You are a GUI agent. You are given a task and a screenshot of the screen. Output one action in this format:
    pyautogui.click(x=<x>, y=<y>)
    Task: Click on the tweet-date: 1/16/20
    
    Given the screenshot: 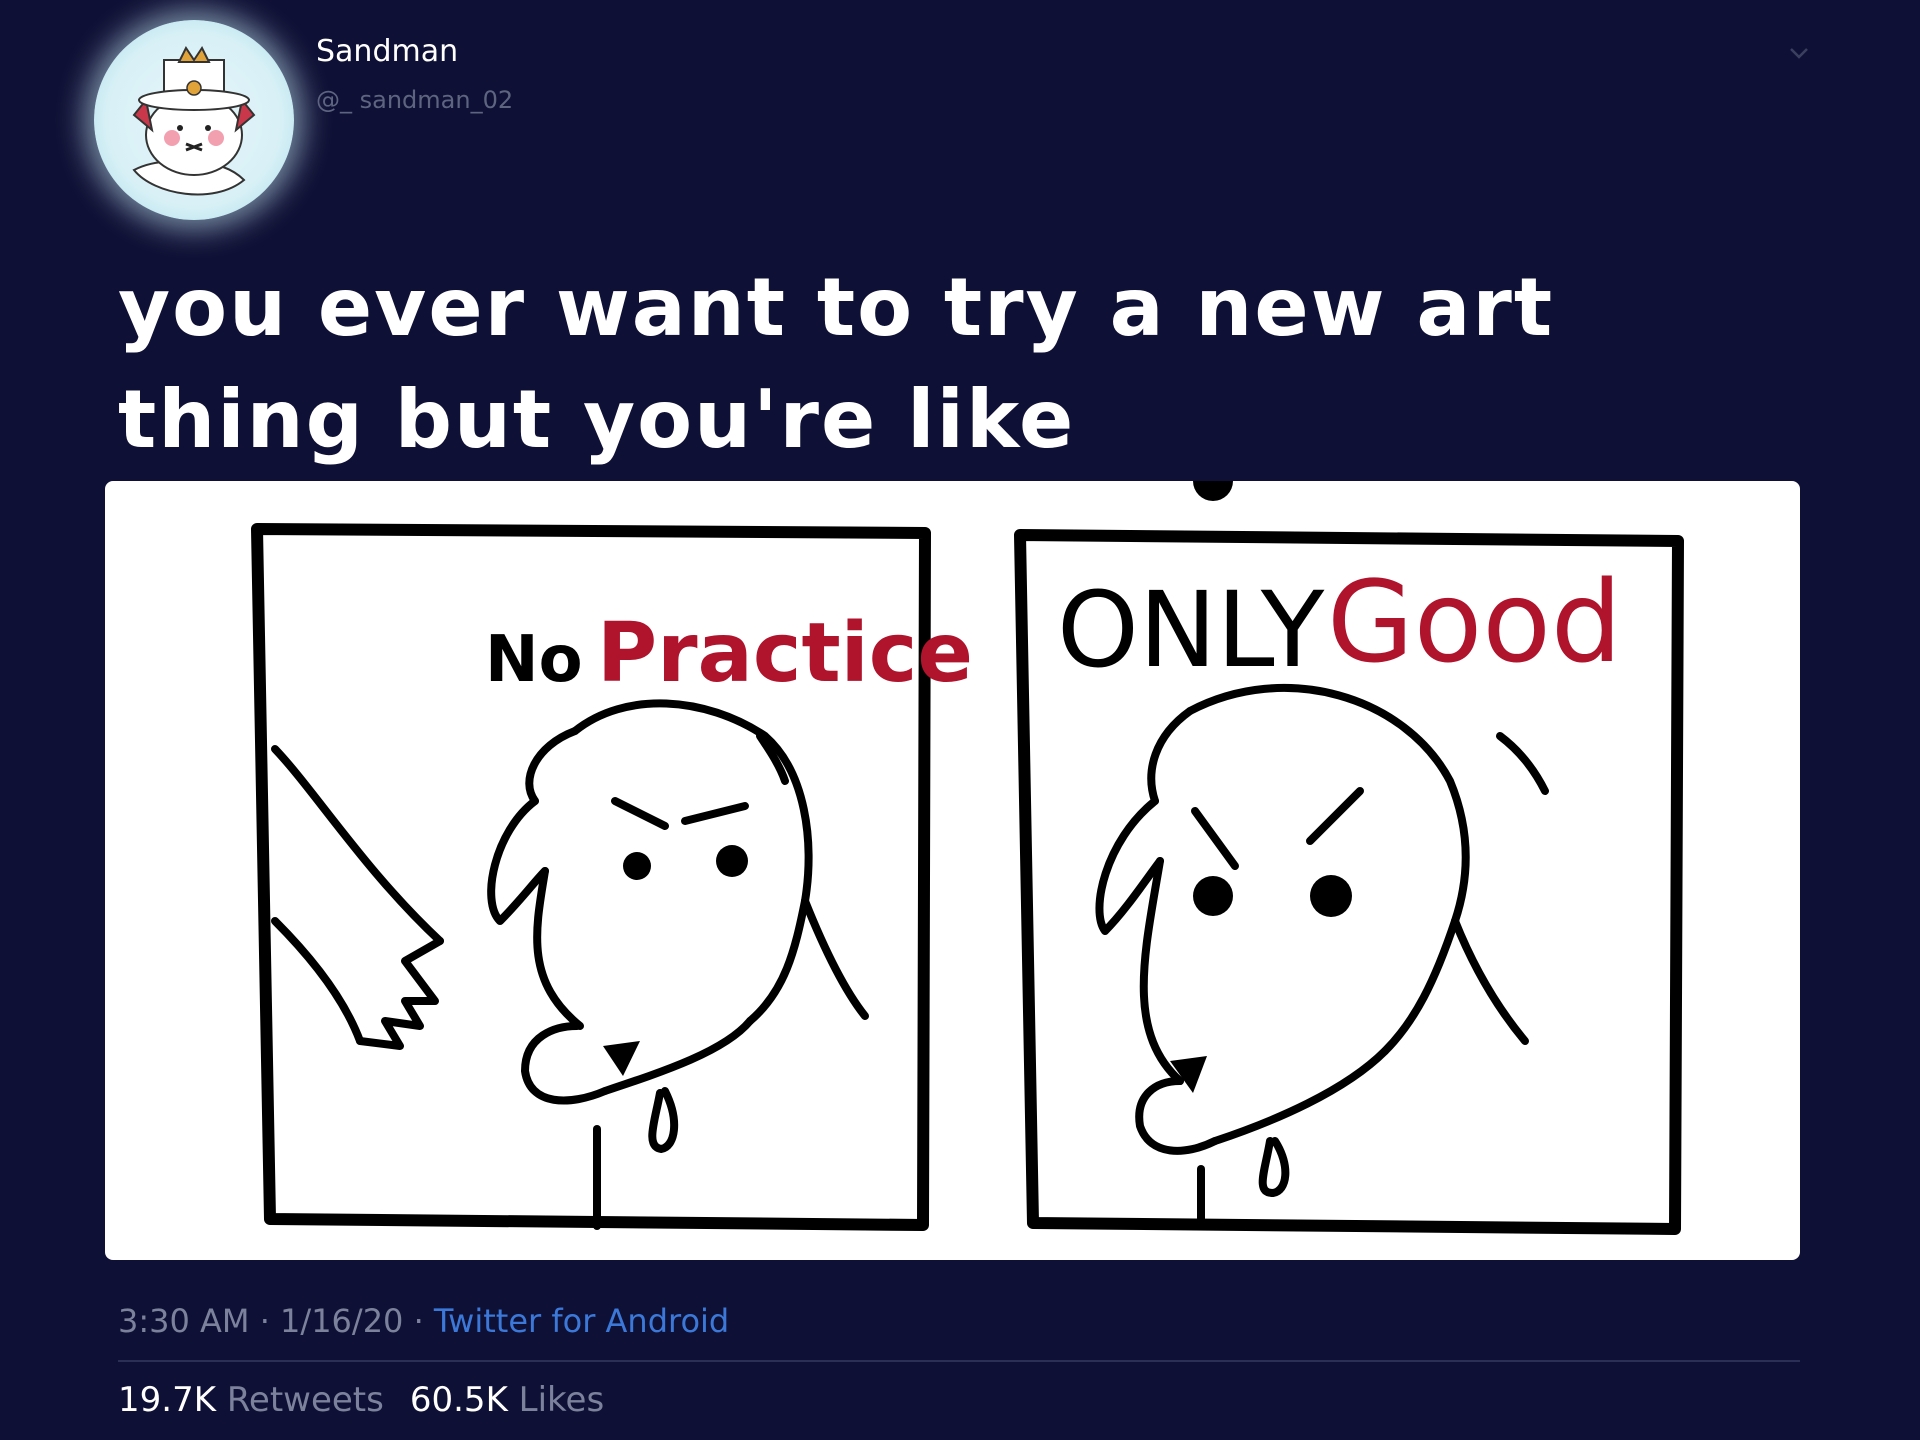 What is the action you would take?
    pyautogui.click(x=341, y=1321)
    